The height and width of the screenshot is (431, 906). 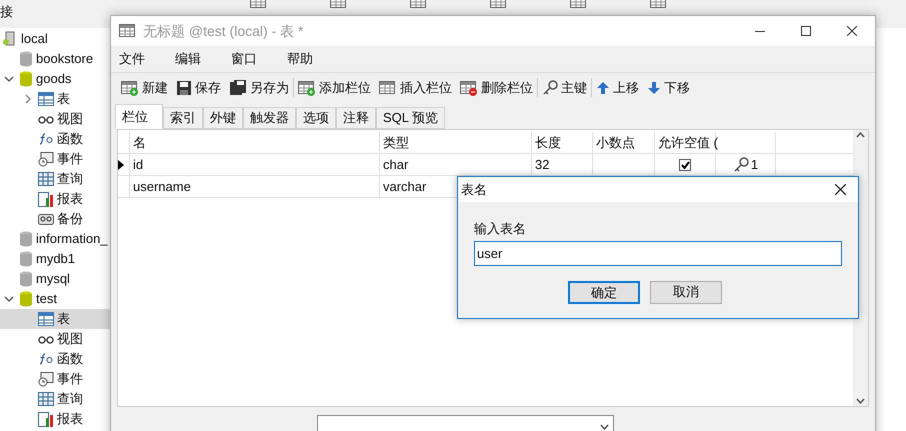 What do you see at coordinates (53, 279) in the screenshot?
I see `tree-item-label: mysql` at bounding box center [53, 279].